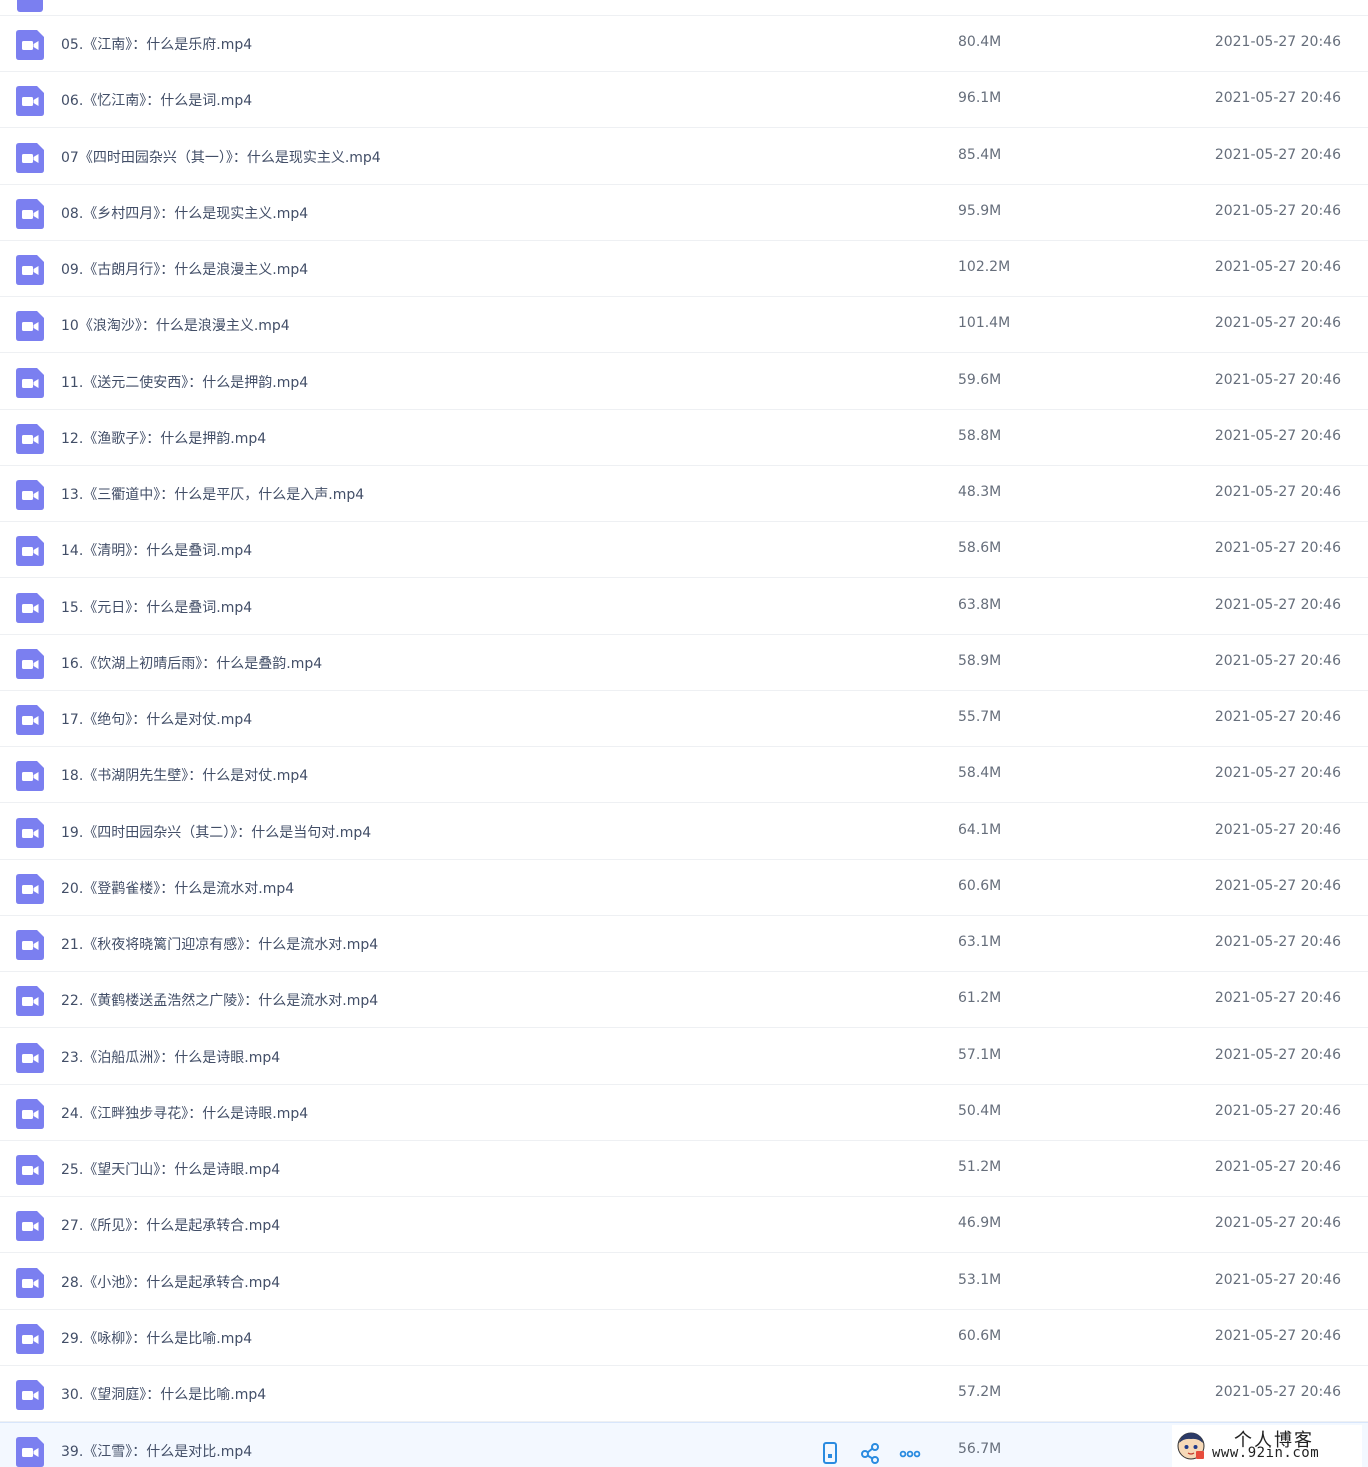  What do you see at coordinates (184, 213) in the screenshot?
I see `file-name: 08.《乡村四月》：什么是现实主义.mp4` at bounding box center [184, 213].